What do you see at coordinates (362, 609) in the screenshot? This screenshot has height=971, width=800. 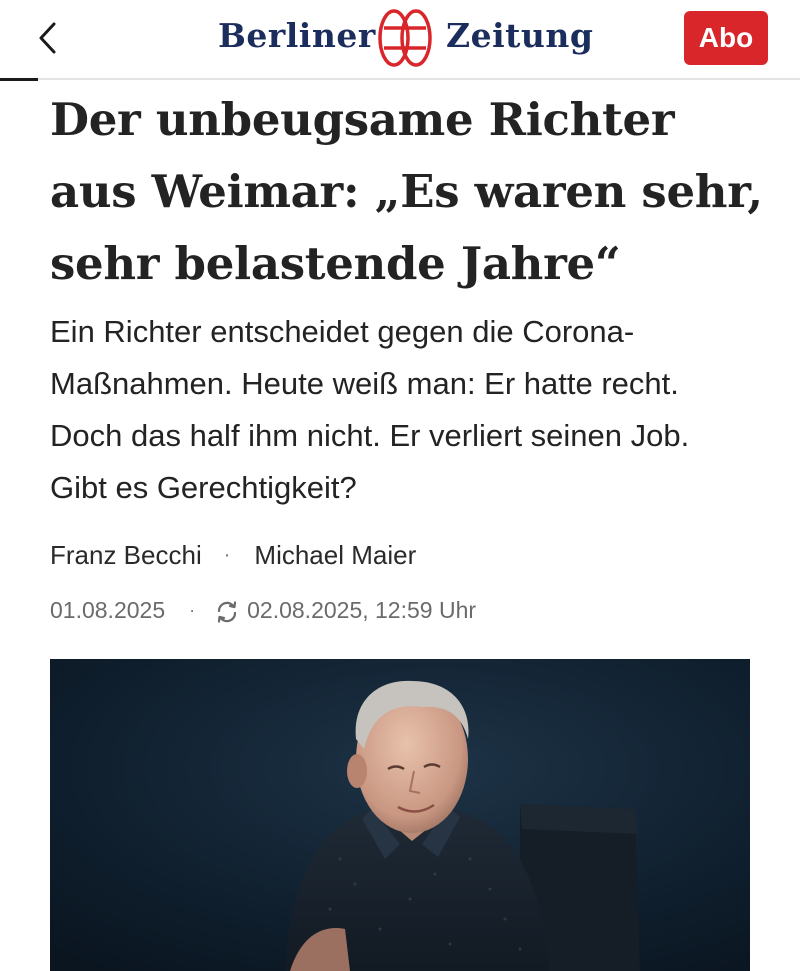 I see `updated-date: 02.08.2025, 12:59 Uhr` at bounding box center [362, 609].